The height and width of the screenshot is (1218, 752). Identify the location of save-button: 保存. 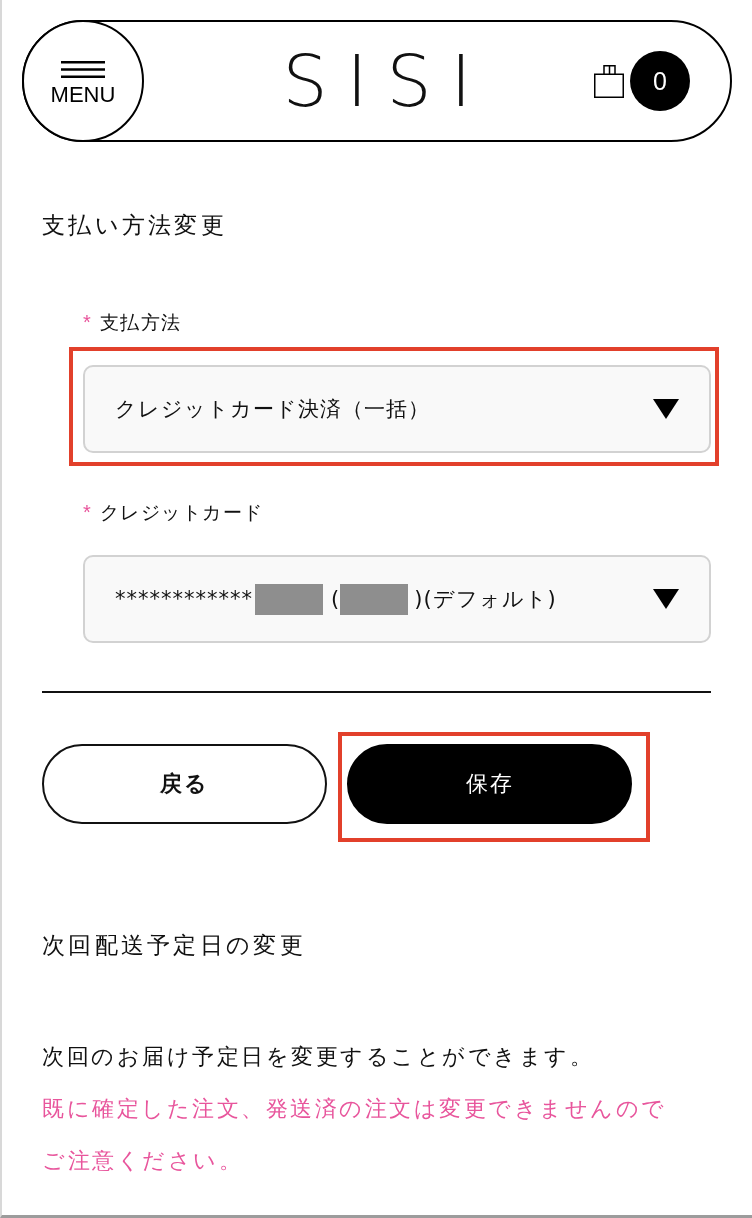
(489, 784).